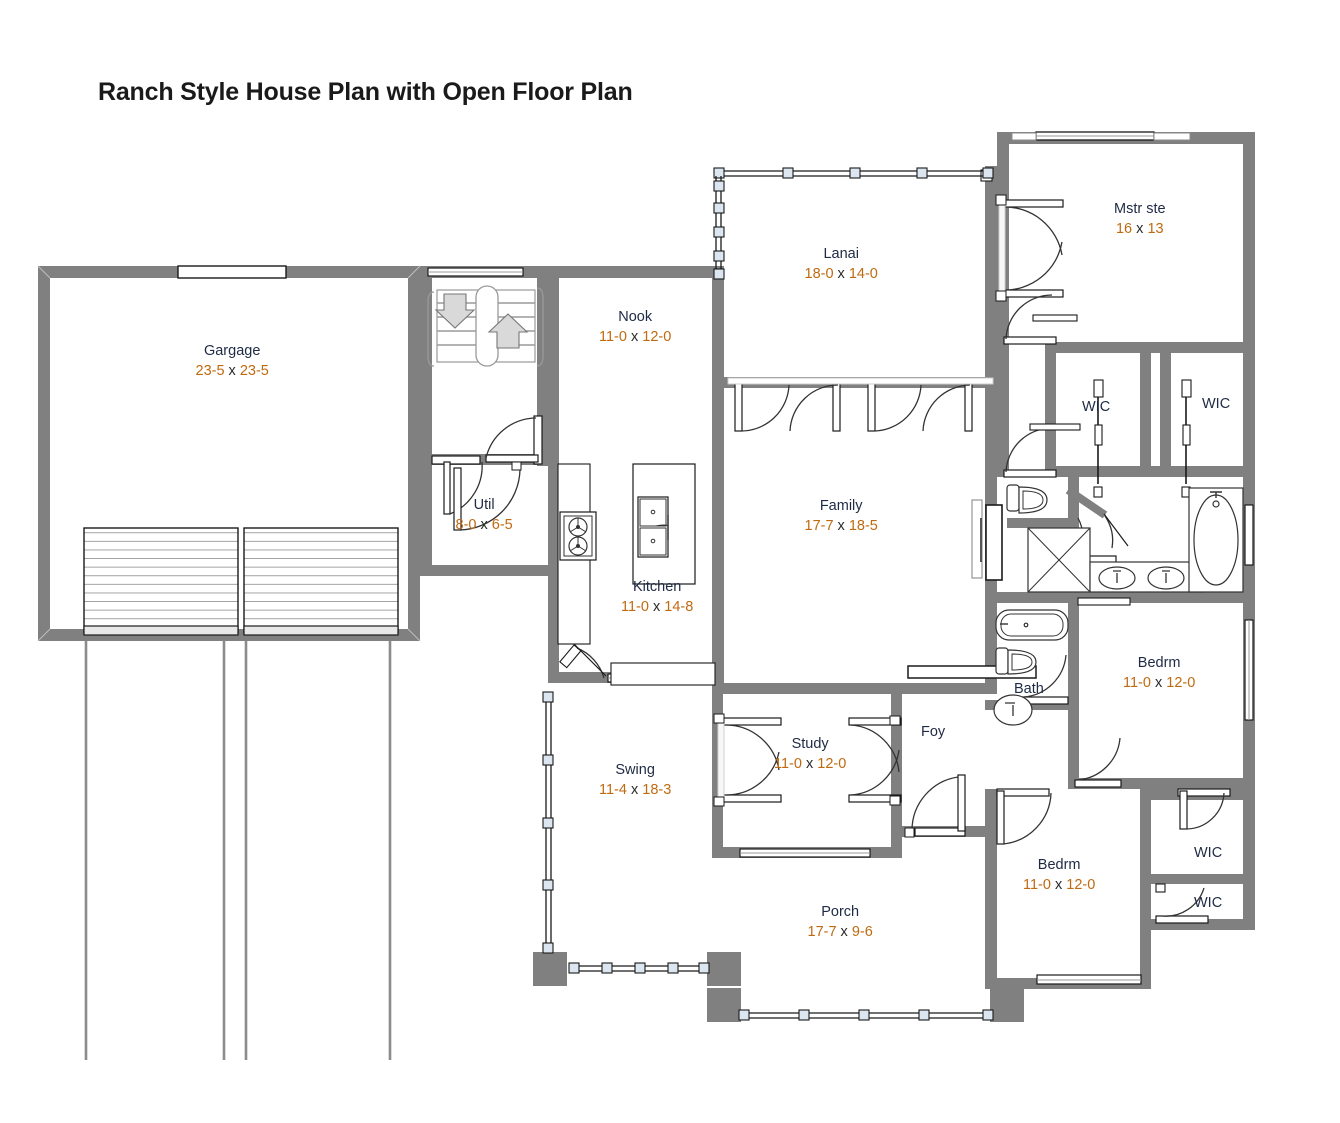 The height and width of the screenshot is (1123, 1340). I want to click on double-vanity-icon, so click(1147, 577).